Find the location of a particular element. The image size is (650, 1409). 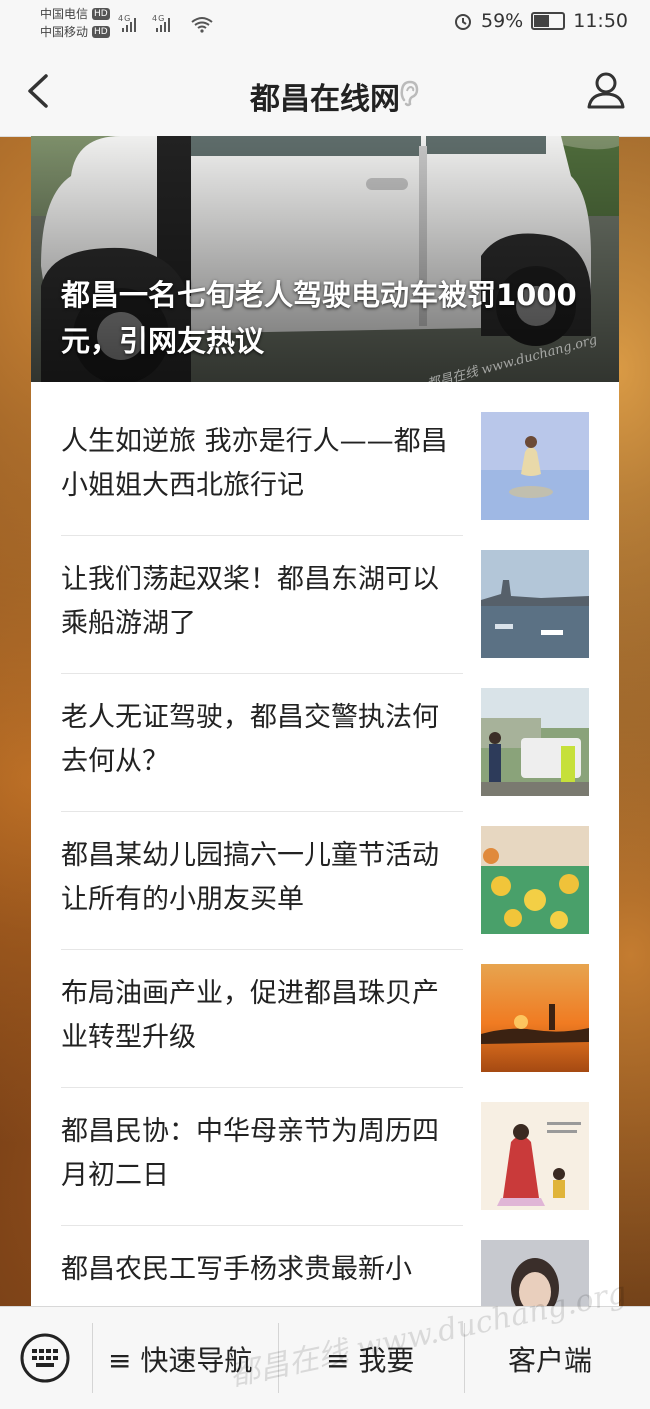

news-title: 都昌农民工写手杨求贵最新小 is located at coordinates (236, 1269).